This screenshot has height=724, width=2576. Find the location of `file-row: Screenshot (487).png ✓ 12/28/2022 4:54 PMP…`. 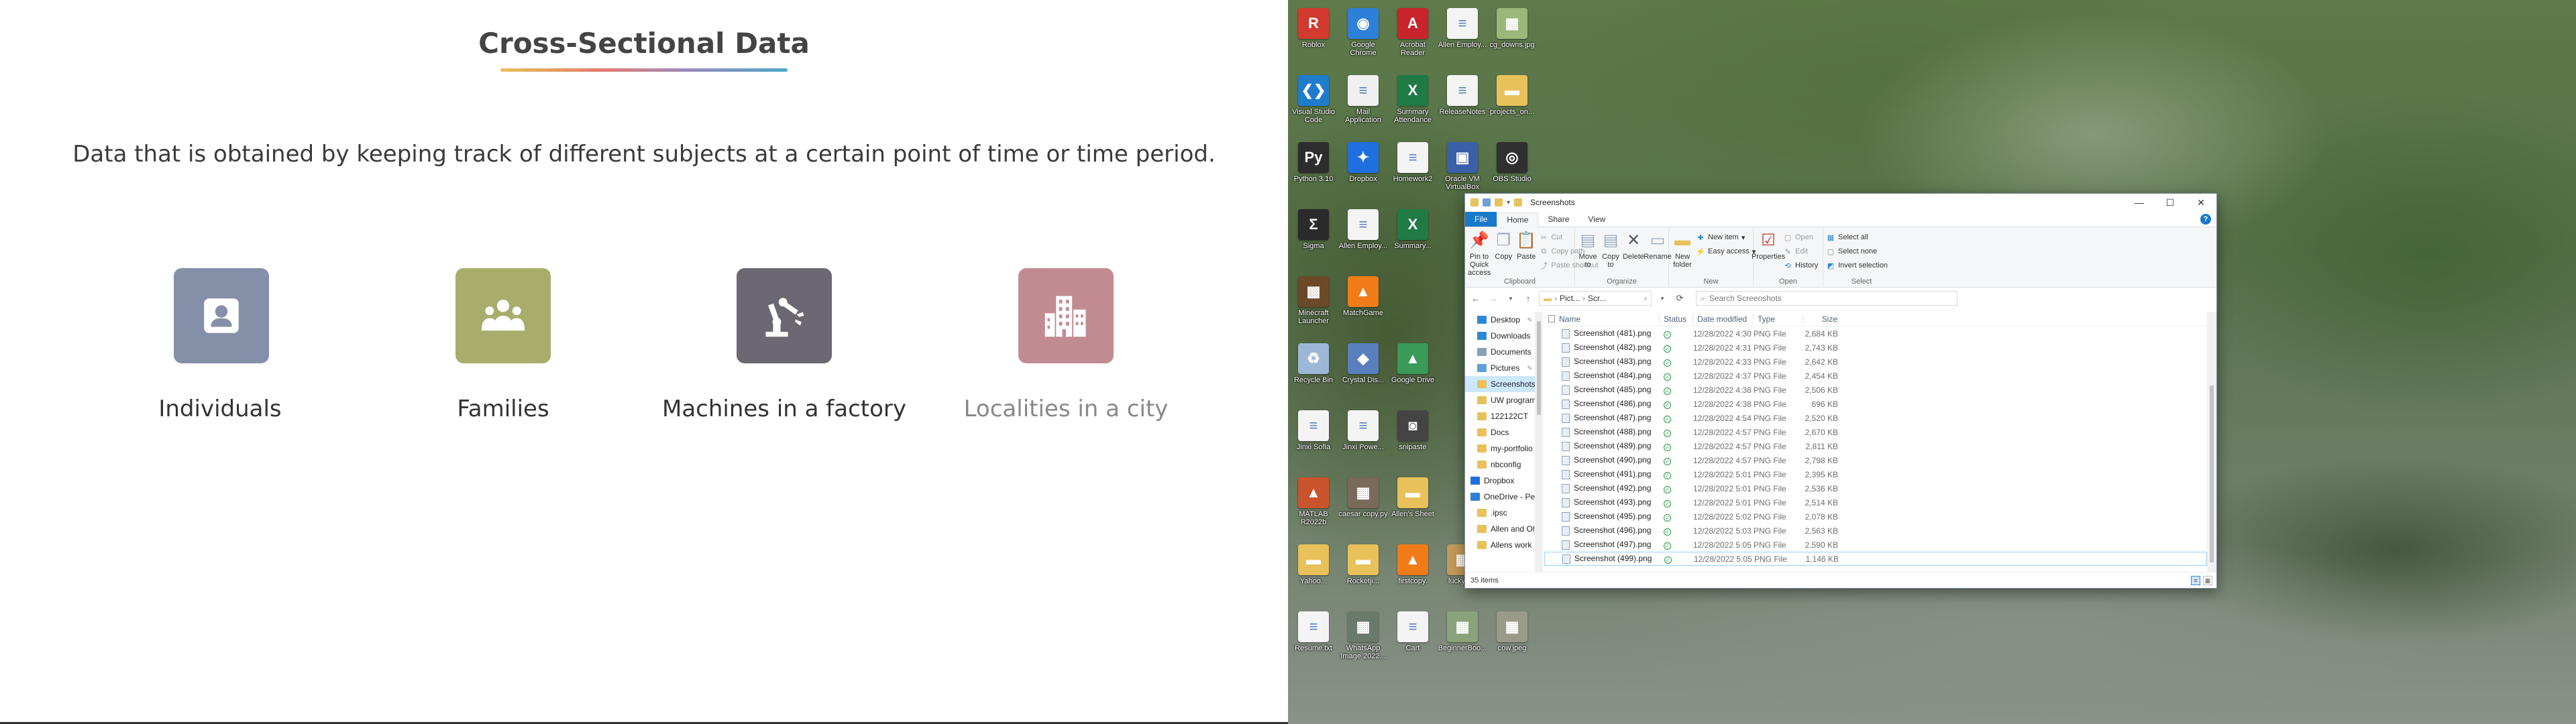

file-row: Screenshot (487).png ✓ 12/28/2022 4:54 PMP… is located at coordinates (1875, 418).